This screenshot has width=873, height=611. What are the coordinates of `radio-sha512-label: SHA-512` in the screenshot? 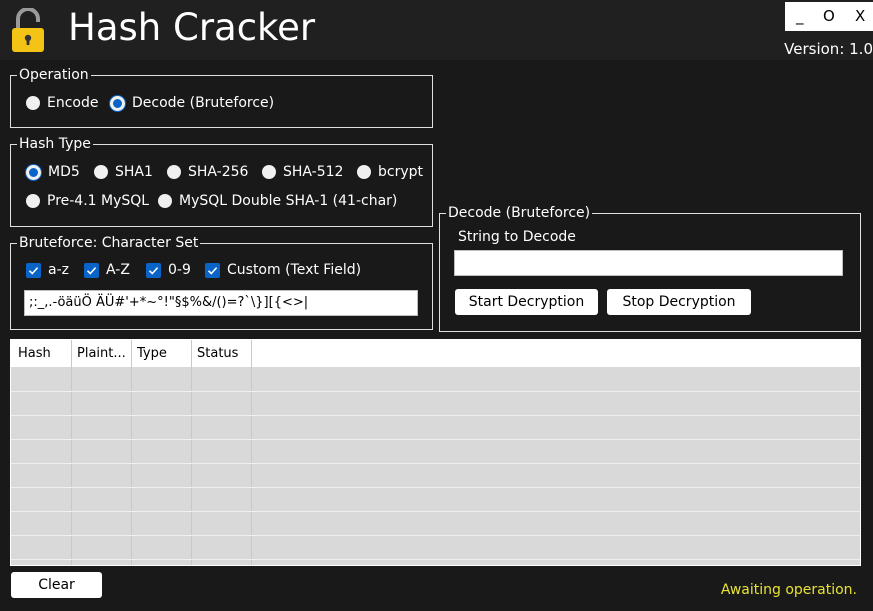 It's located at (313, 172).